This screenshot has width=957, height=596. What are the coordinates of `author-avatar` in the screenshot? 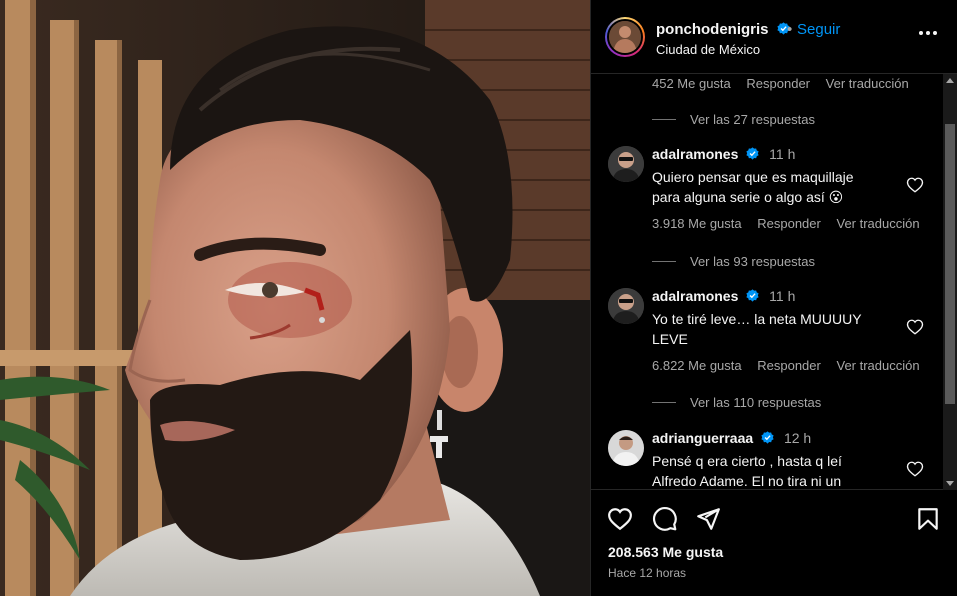 It's located at (625, 37).